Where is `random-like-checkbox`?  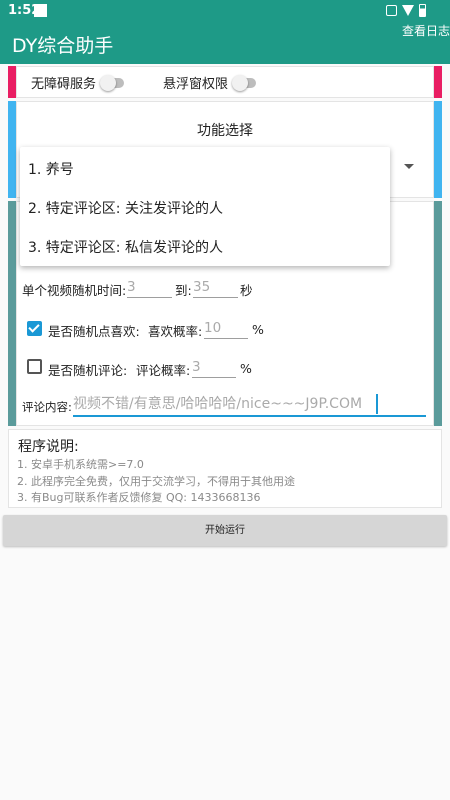
random-like-checkbox is located at coordinates (34, 328).